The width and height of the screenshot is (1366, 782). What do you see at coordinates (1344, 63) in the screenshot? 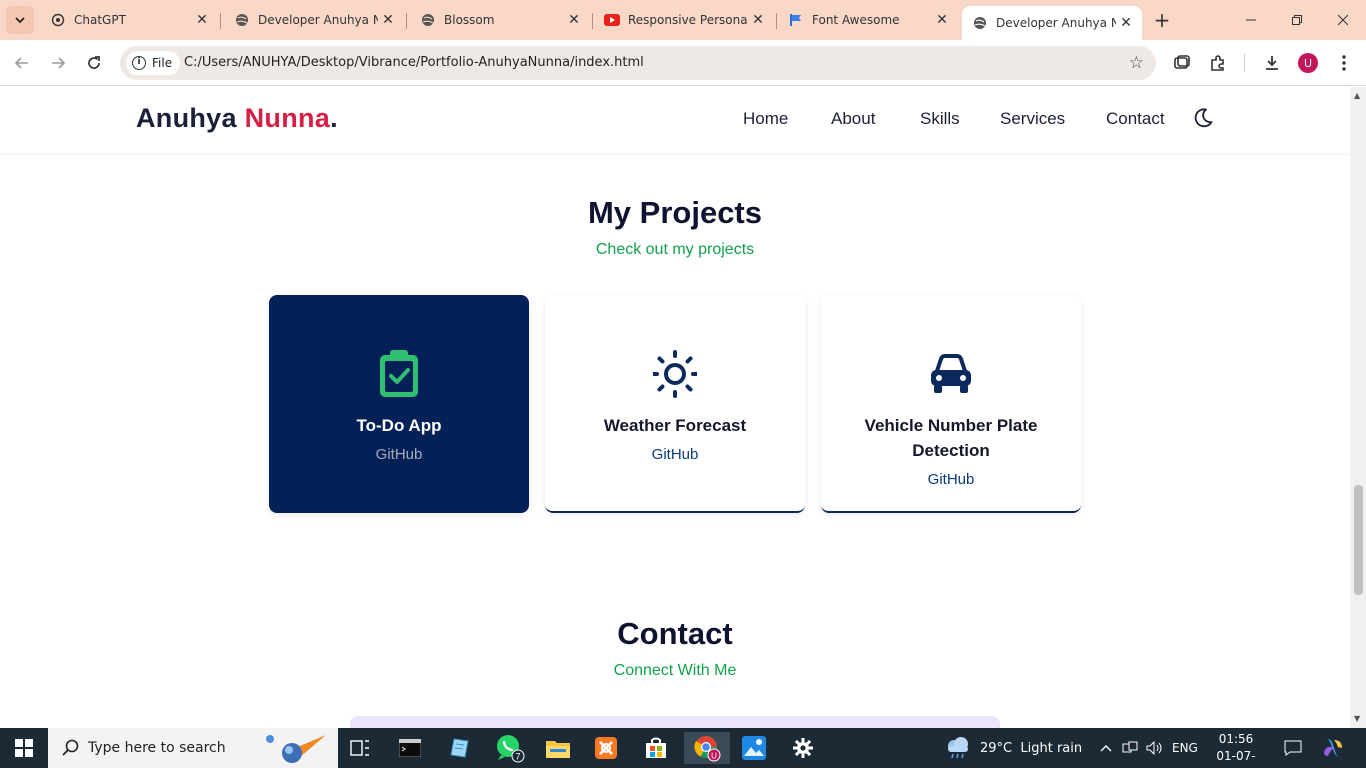
I see `menu-kebab-icon` at bounding box center [1344, 63].